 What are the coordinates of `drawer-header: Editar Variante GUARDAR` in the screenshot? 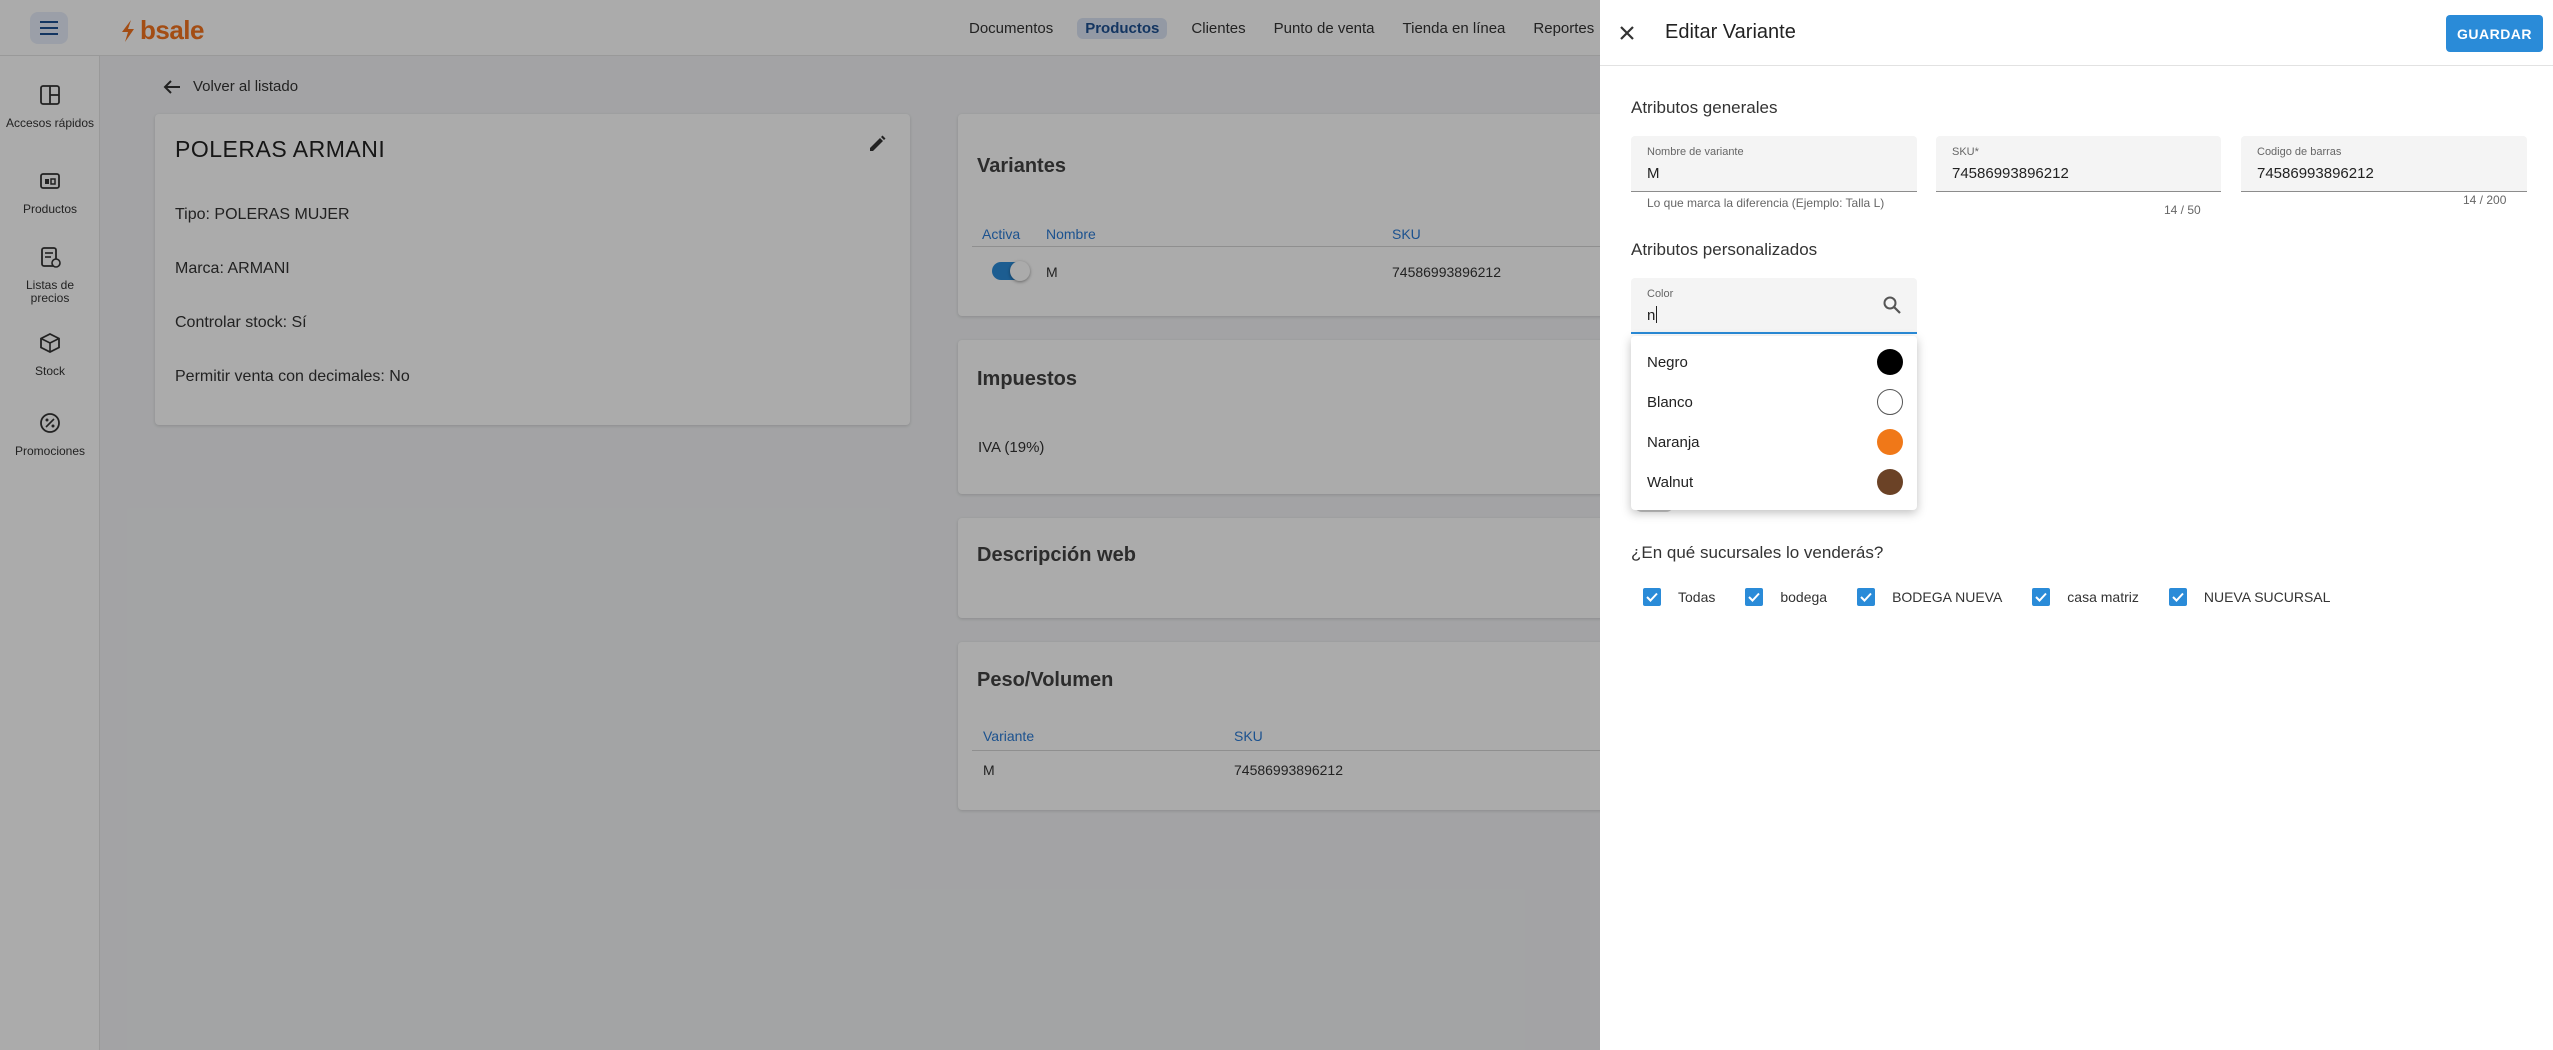 It's located at (2076, 33).